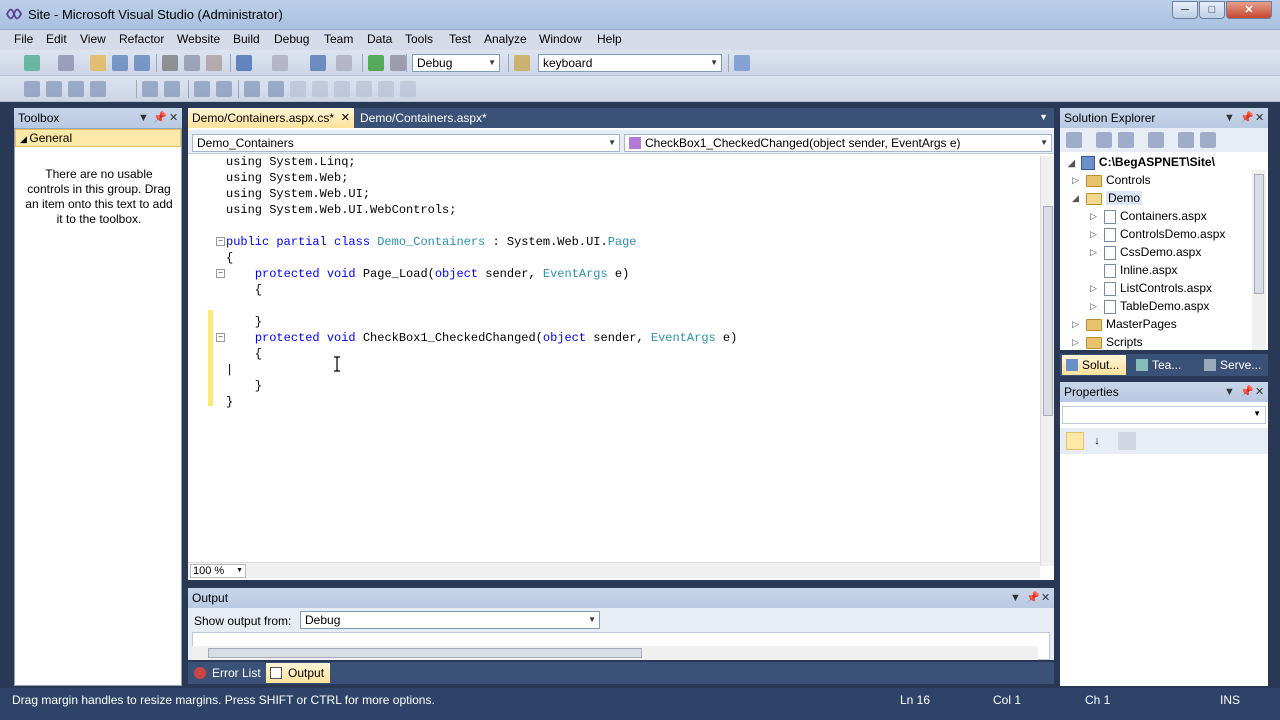  What do you see at coordinates (742, 63) in the screenshot?
I see `solution-explorer-icon` at bounding box center [742, 63].